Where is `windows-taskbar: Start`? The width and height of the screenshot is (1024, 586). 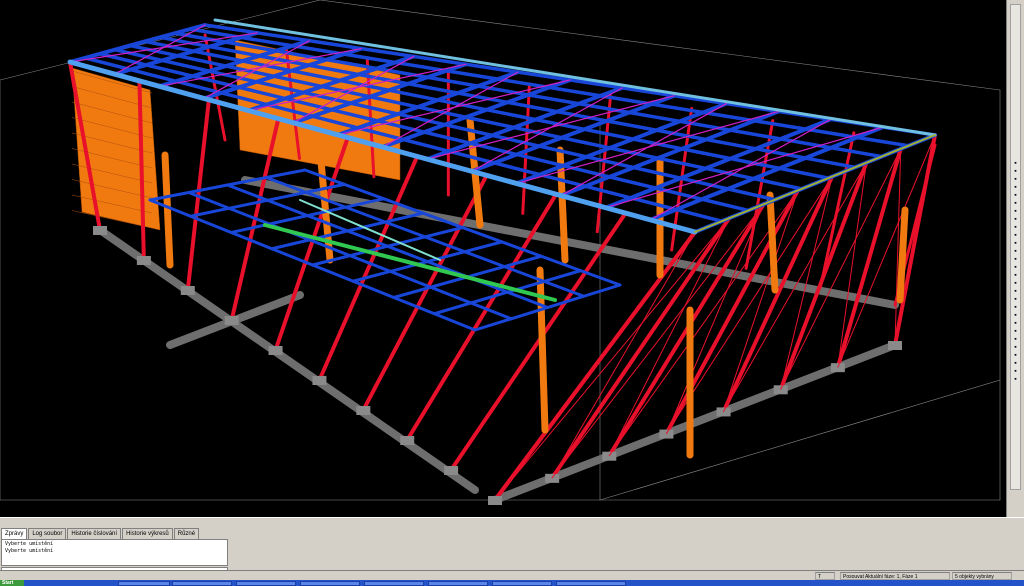
windows-taskbar: Start is located at coordinates (512, 583).